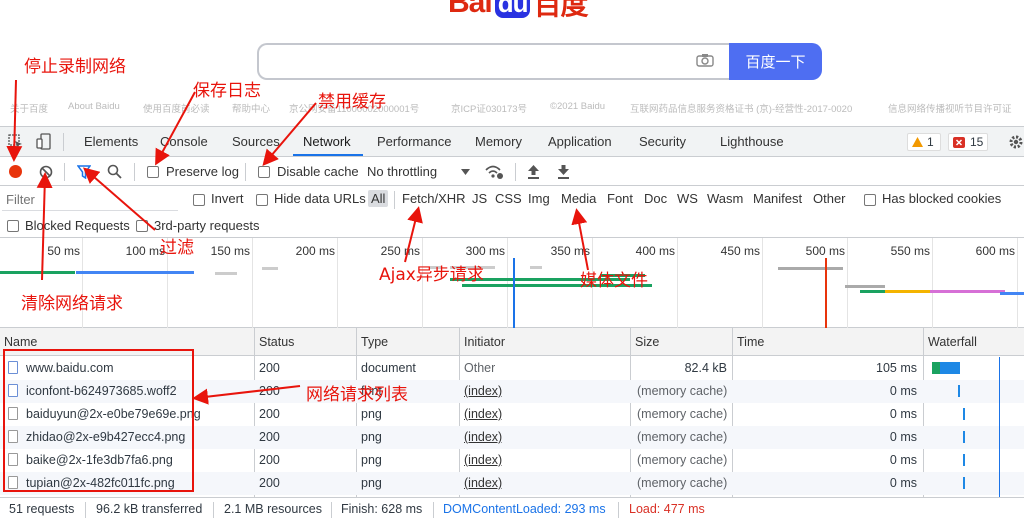 The image size is (1024, 520). I want to click on tab-application: Application, so click(580, 141).